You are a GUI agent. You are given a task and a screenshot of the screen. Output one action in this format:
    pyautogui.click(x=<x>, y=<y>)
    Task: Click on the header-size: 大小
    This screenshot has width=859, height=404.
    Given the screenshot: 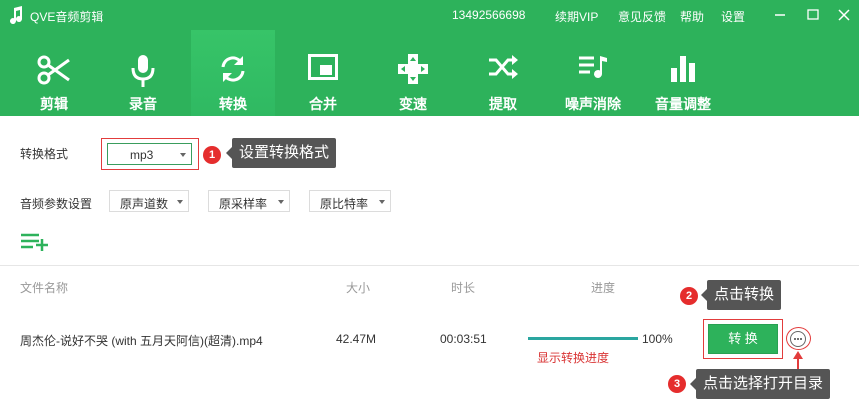 What is the action you would take?
    pyautogui.click(x=358, y=288)
    